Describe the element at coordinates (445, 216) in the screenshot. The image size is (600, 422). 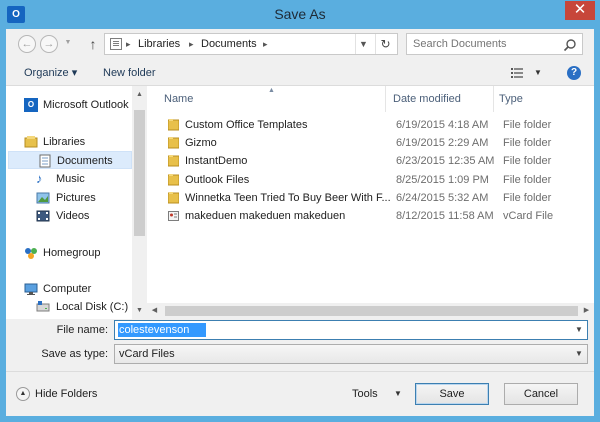
I see `file-date: 8/12/2015 11:58 AM` at that location.